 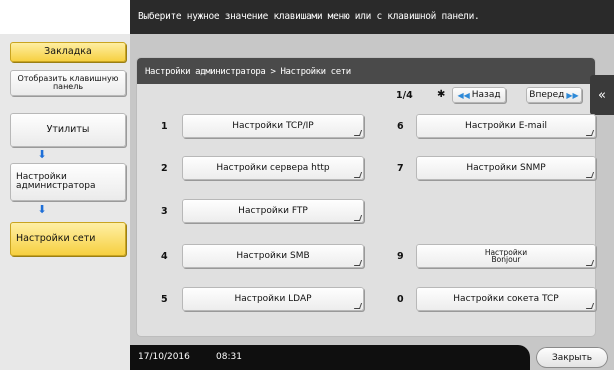 I want to click on bonjour-settings-button: Настройки Bonjour, so click(x=506, y=256).